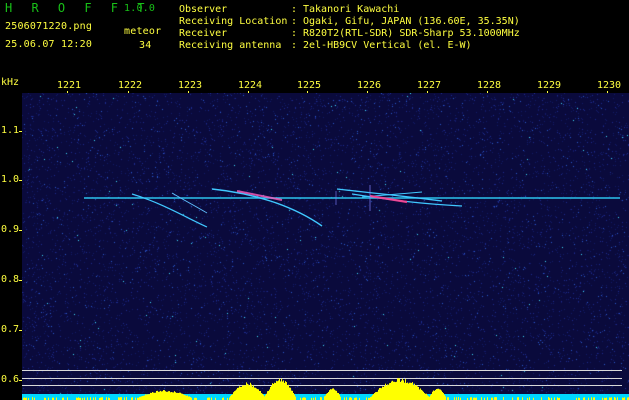 The image size is (629, 400). I want to click on info-key: Receiving Location, so click(233, 21).